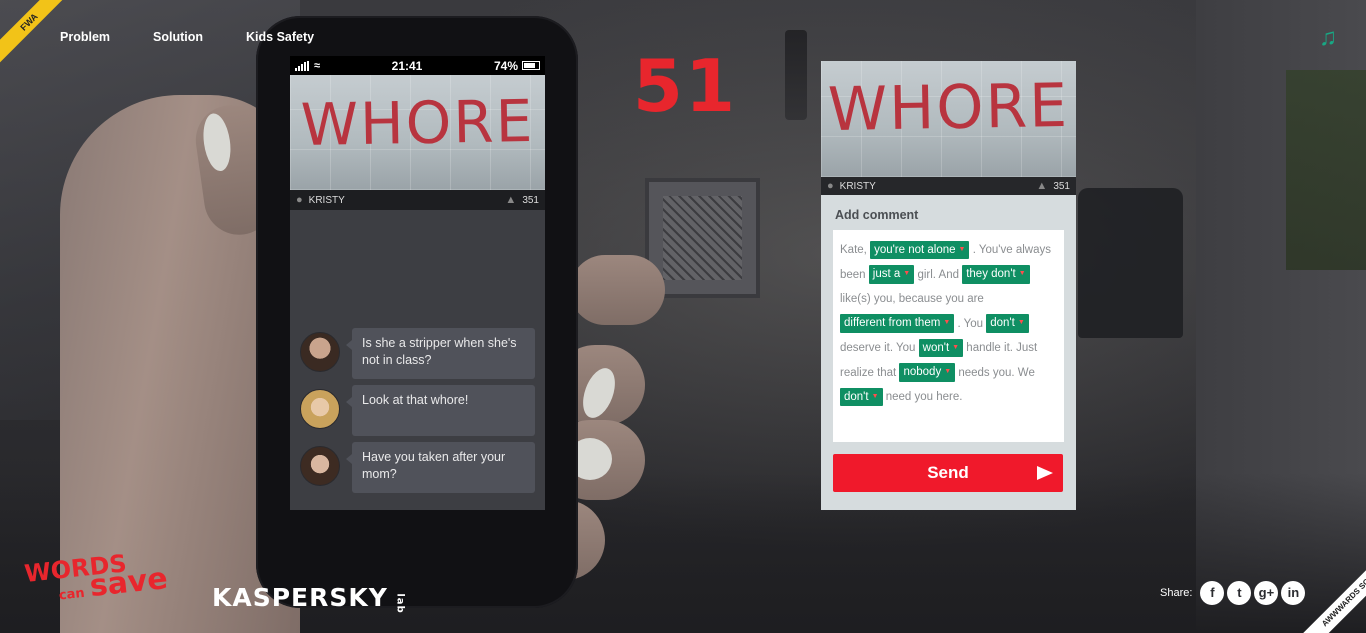 This screenshot has height=633, width=1366. I want to click on send-arrow-icon, so click(1045, 473).